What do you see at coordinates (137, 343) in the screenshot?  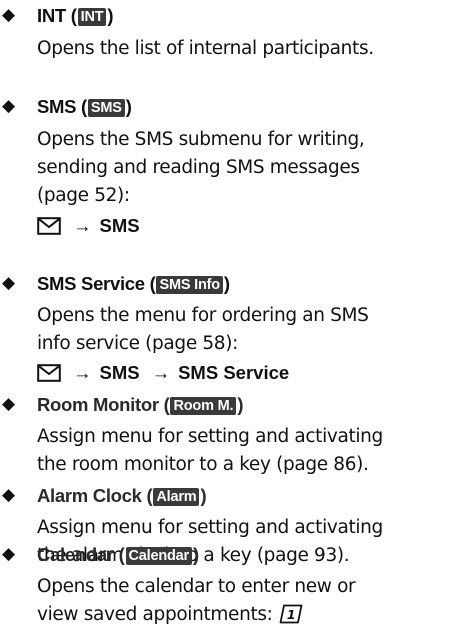 I see `description-line: info service (page 58):` at bounding box center [137, 343].